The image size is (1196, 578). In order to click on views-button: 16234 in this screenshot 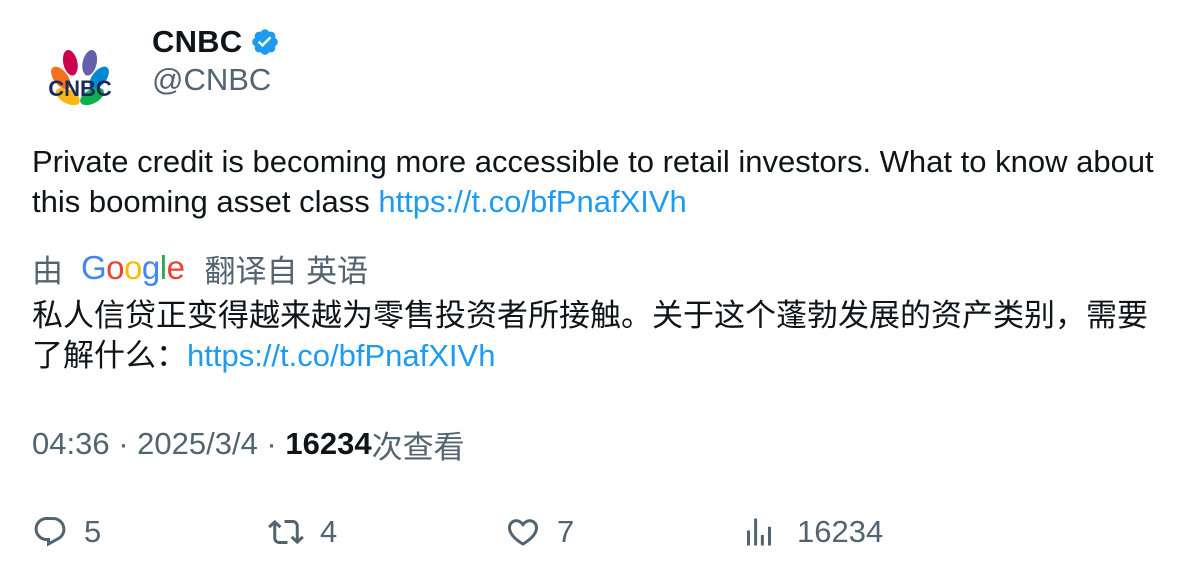, I will do `click(812, 532)`.